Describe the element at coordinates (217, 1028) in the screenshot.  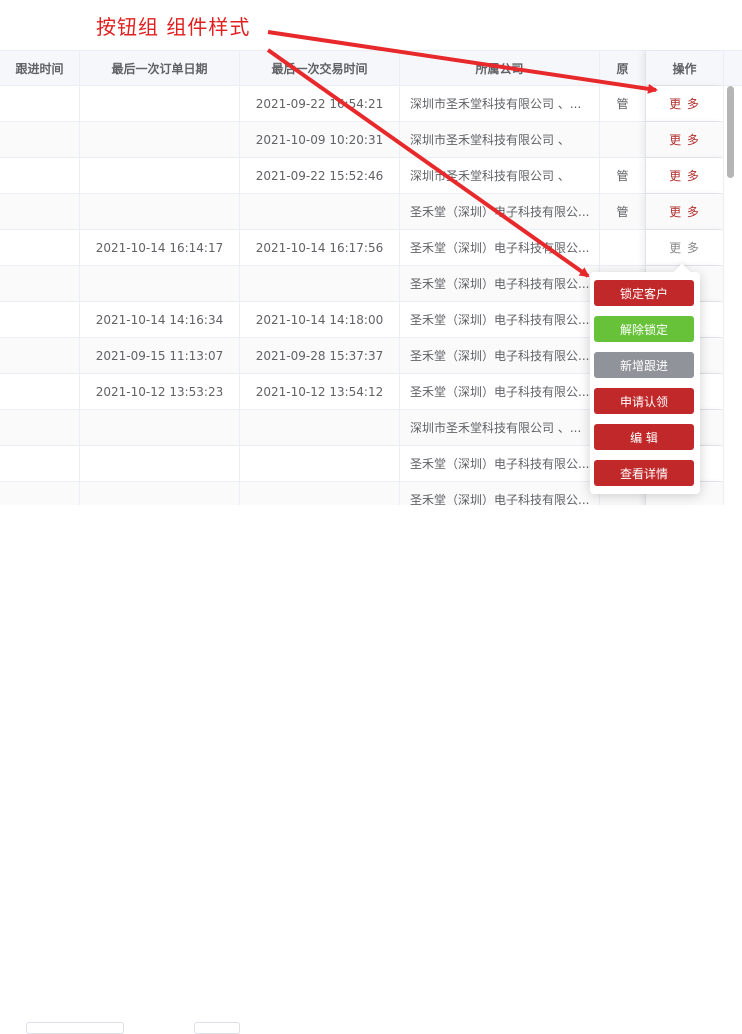
I see `page-jump-input` at that location.